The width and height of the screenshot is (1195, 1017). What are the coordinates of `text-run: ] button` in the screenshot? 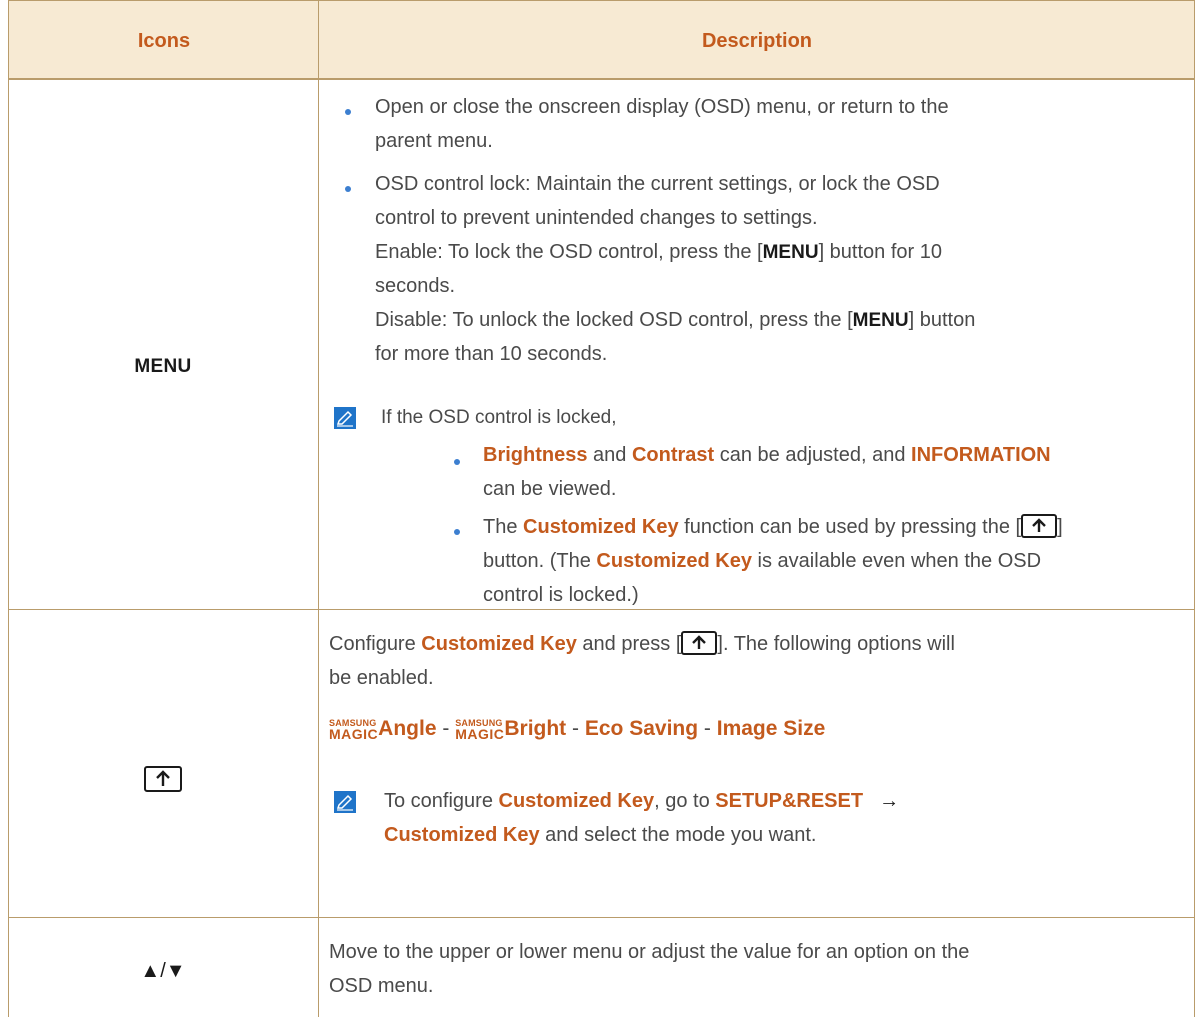 It's located at (942, 320).